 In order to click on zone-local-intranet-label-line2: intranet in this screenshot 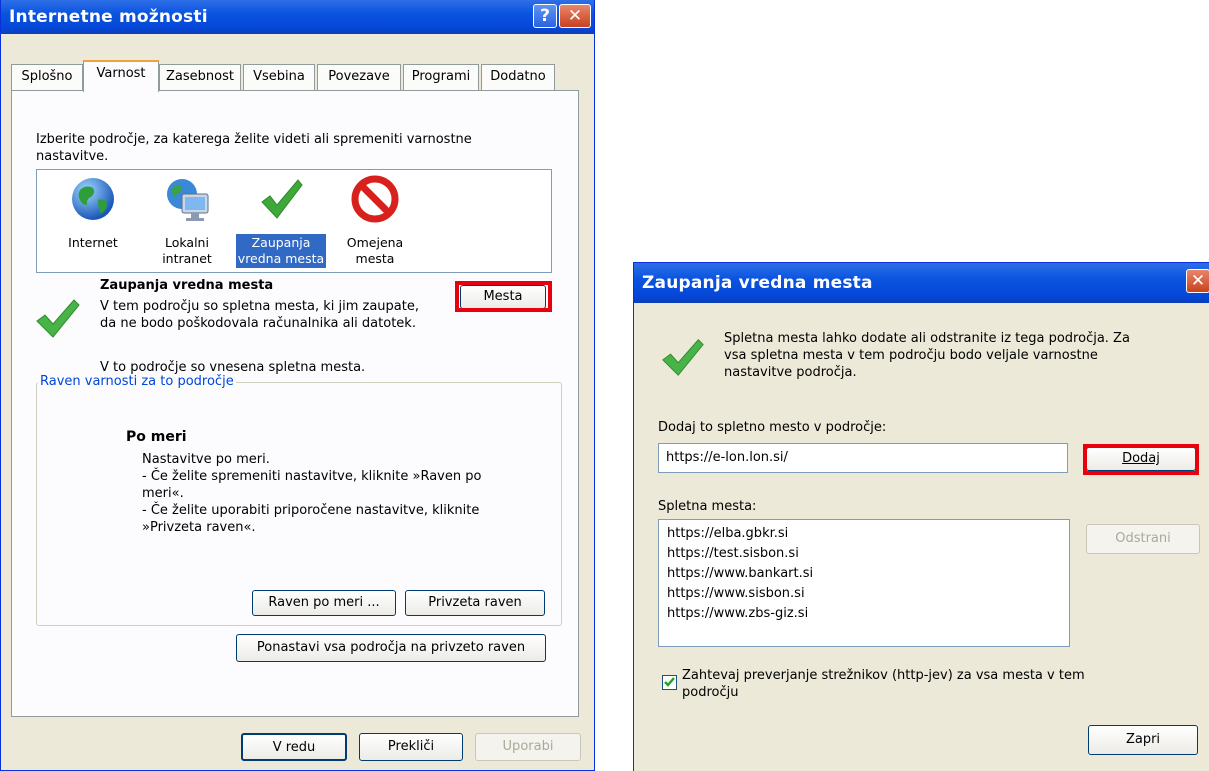, I will do `click(187, 258)`.